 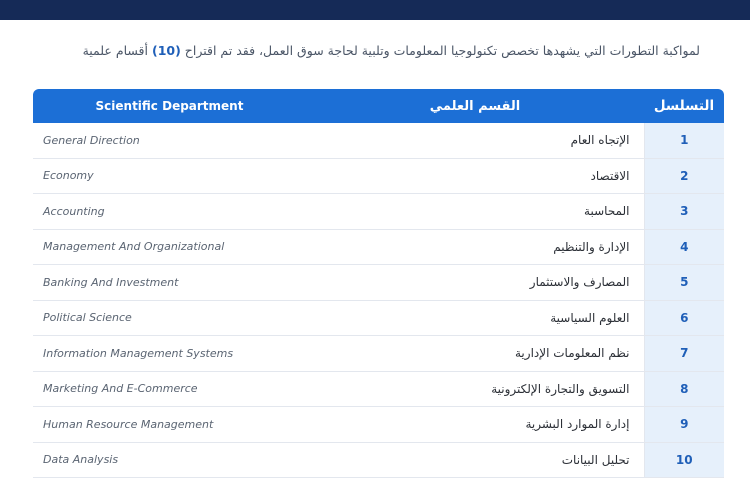 What do you see at coordinates (684, 106) in the screenshot?
I see `header-sequence: التسلسل` at bounding box center [684, 106].